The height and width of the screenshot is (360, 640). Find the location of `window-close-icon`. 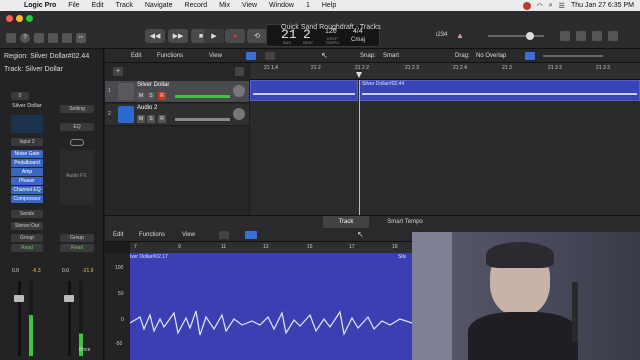

window-close-icon is located at coordinates (9, 18).